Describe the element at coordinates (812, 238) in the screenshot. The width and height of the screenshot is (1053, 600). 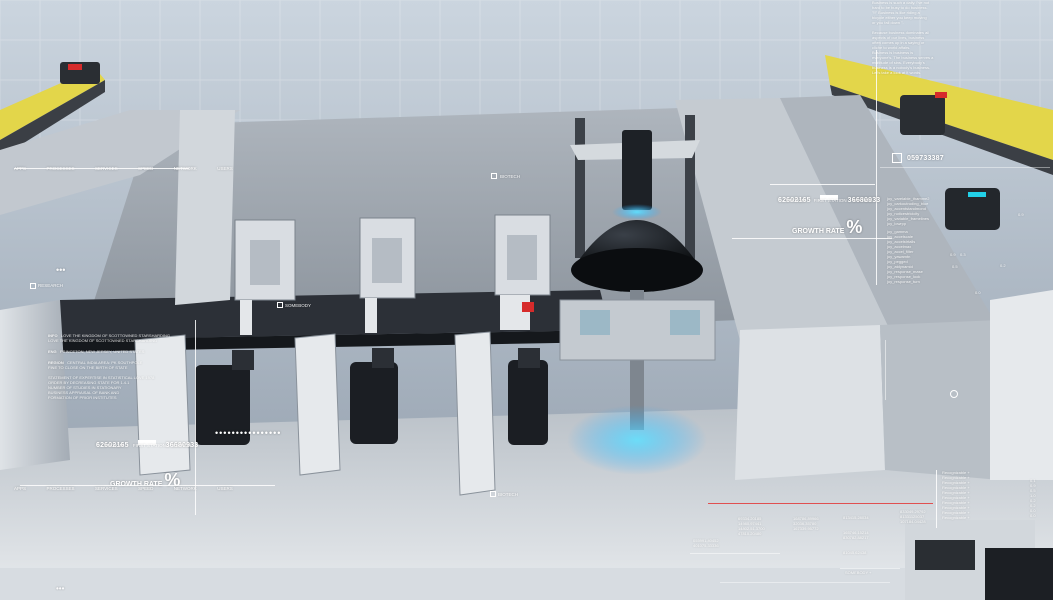
I see `right-growth-line` at that location.